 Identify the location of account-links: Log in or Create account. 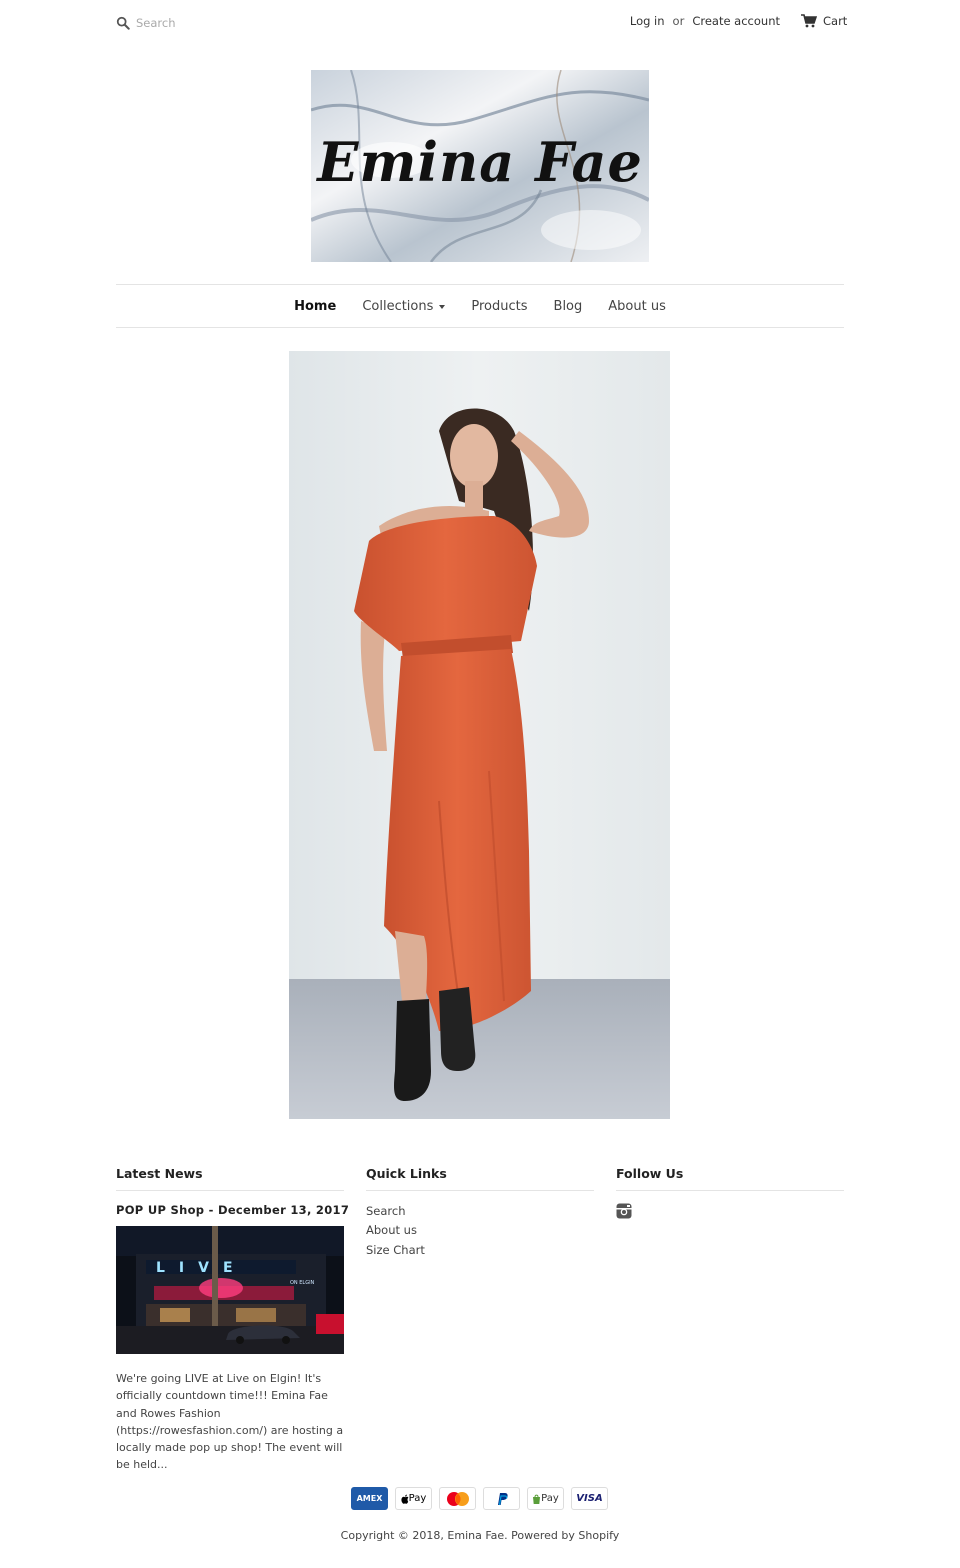
(705, 21).